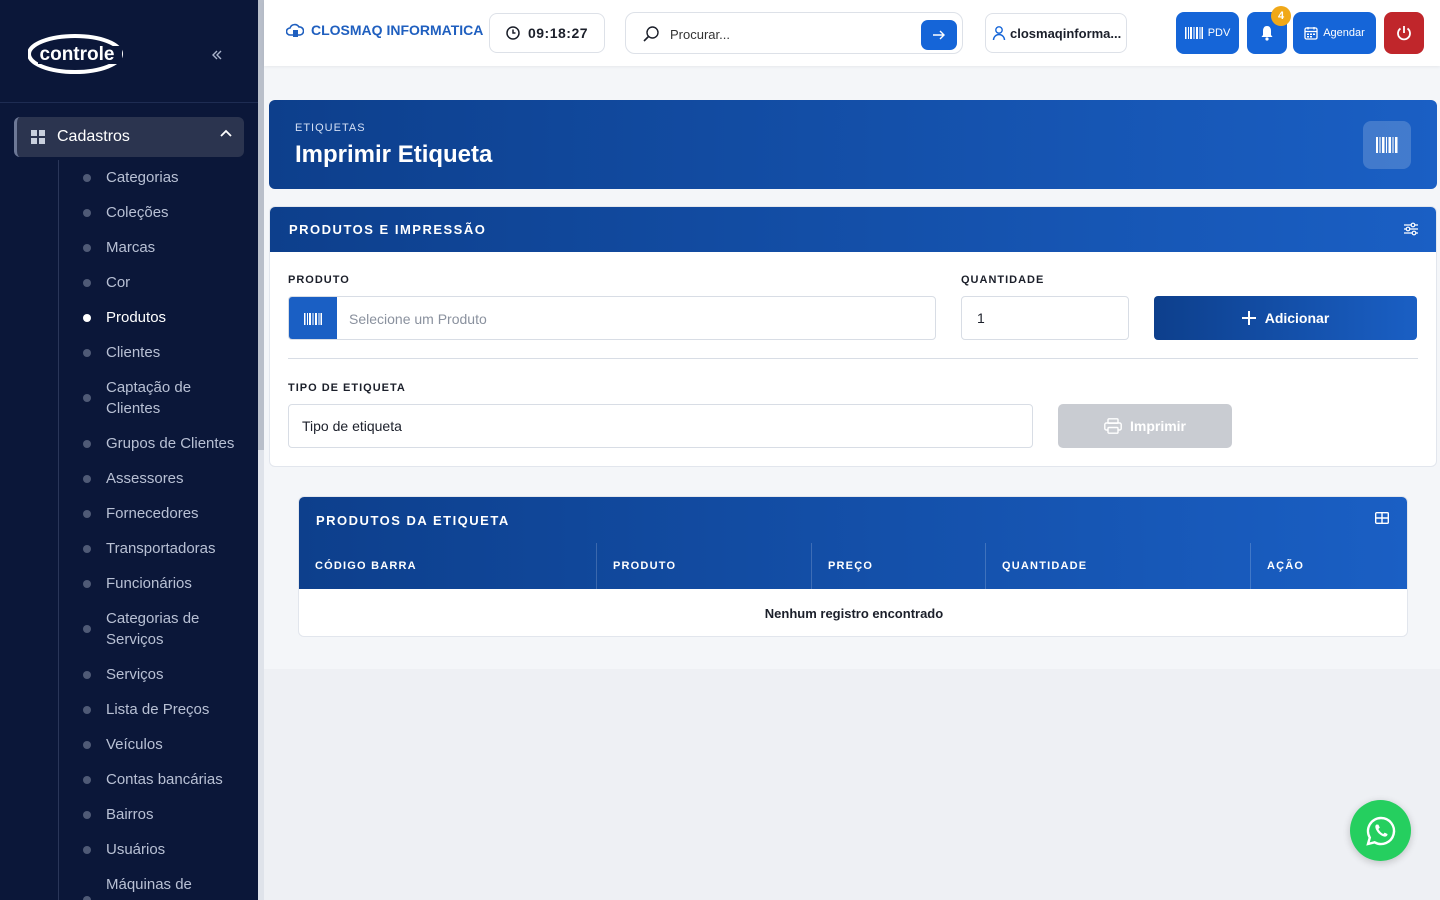 This screenshot has width=1440, height=900. What do you see at coordinates (1145, 426) in the screenshot?
I see `imprimir-button: Imprimir` at bounding box center [1145, 426].